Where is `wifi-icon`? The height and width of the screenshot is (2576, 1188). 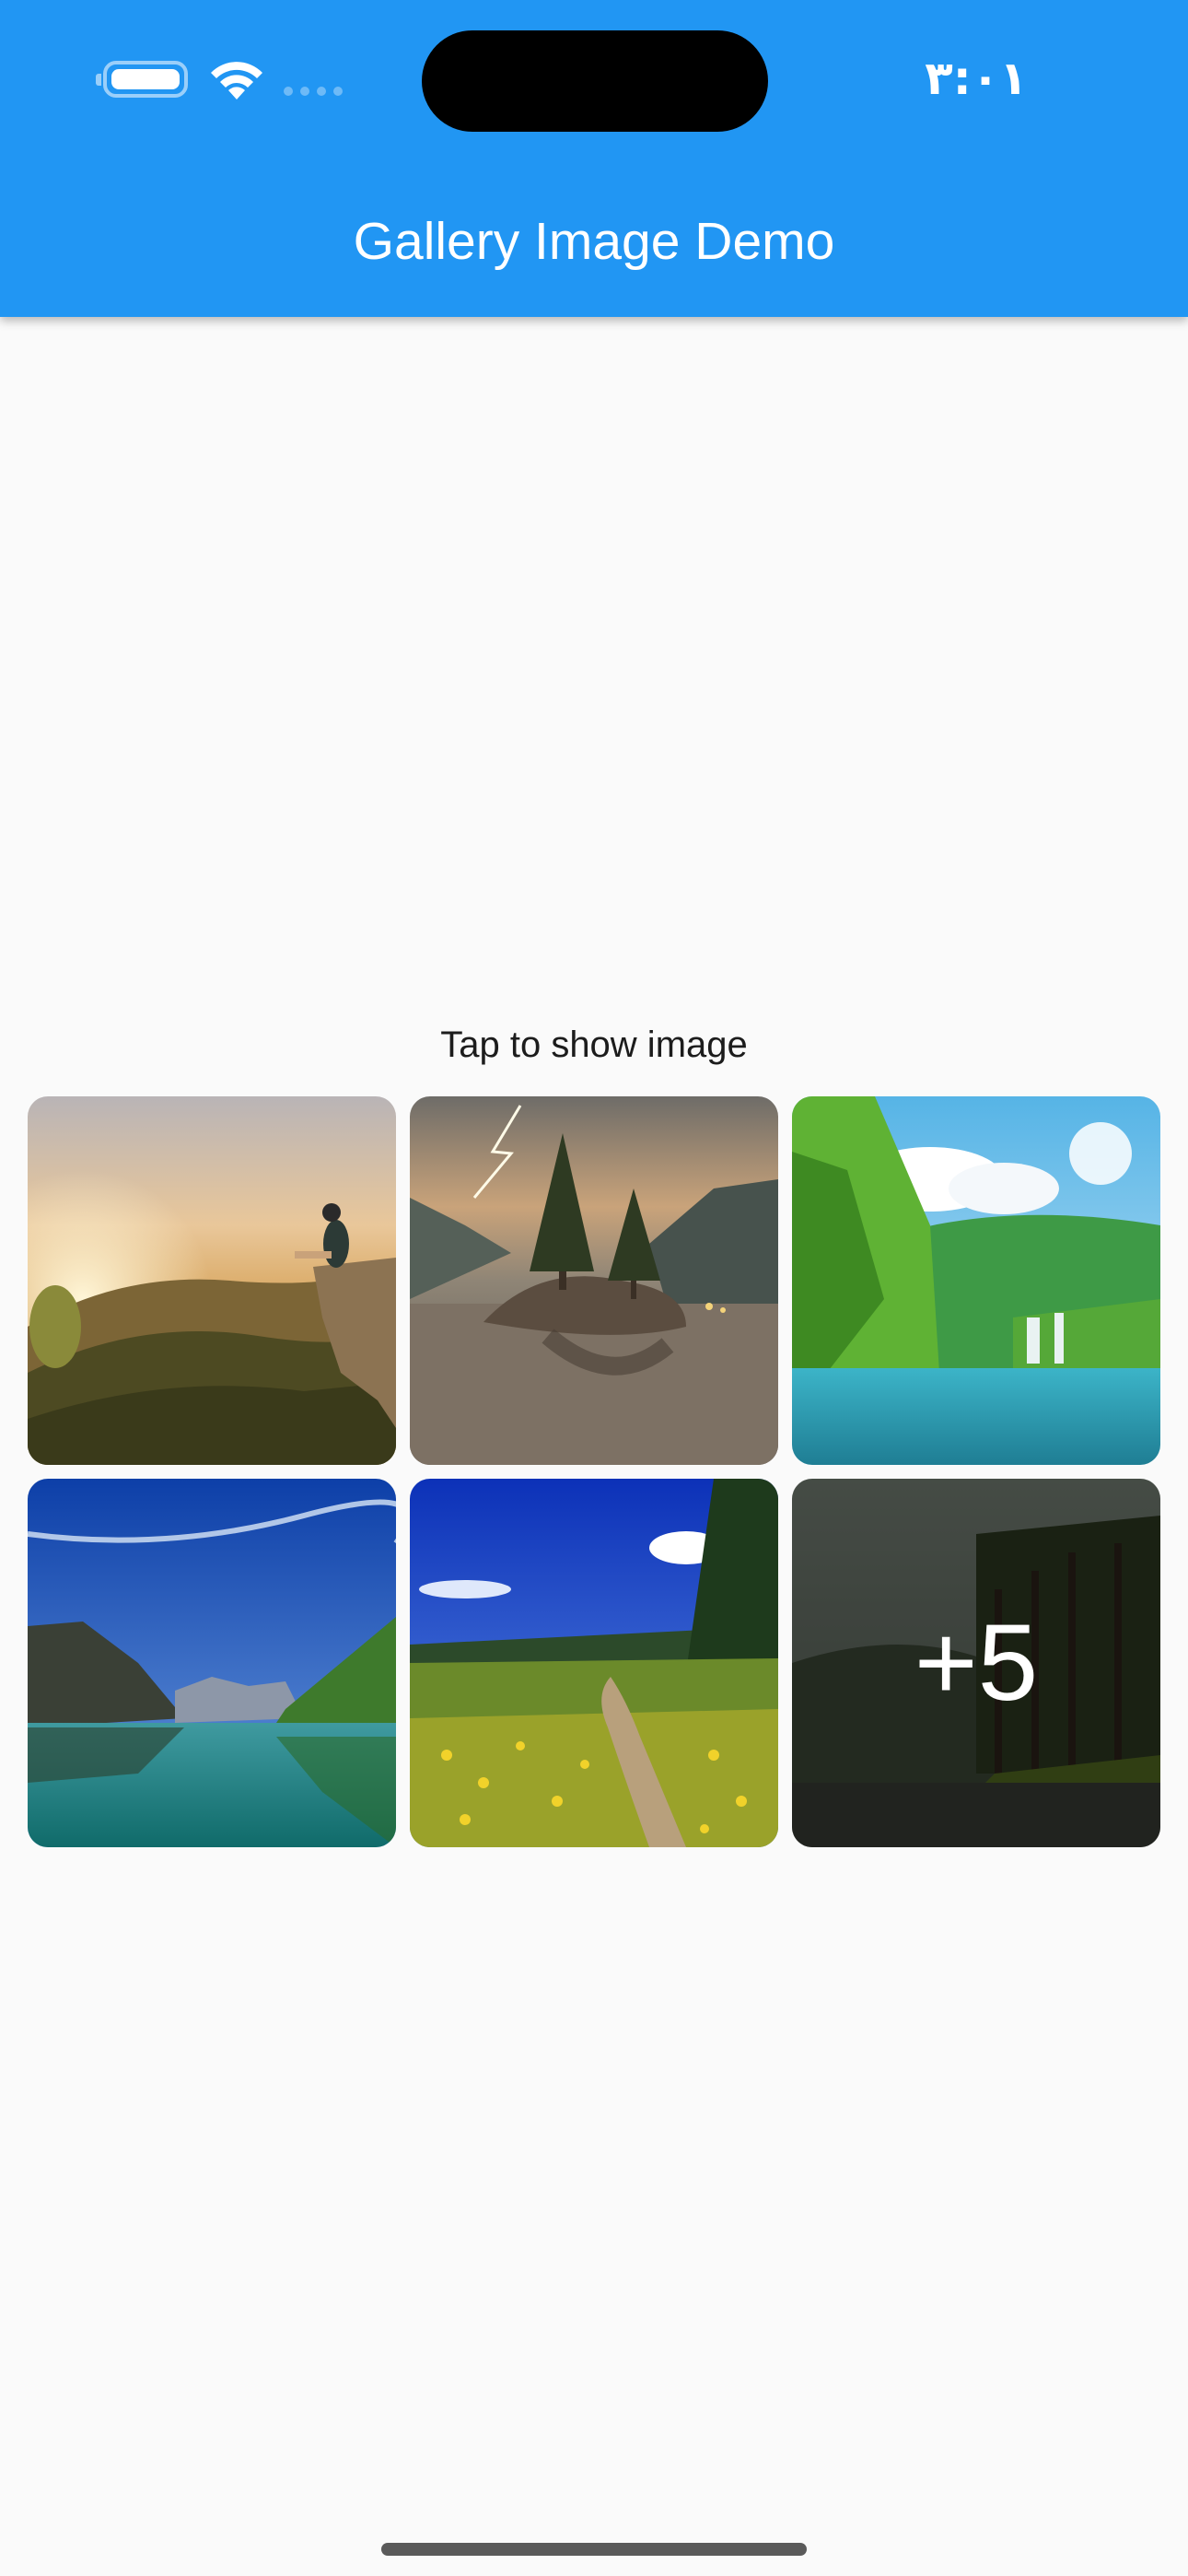
wifi-icon is located at coordinates (236, 81).